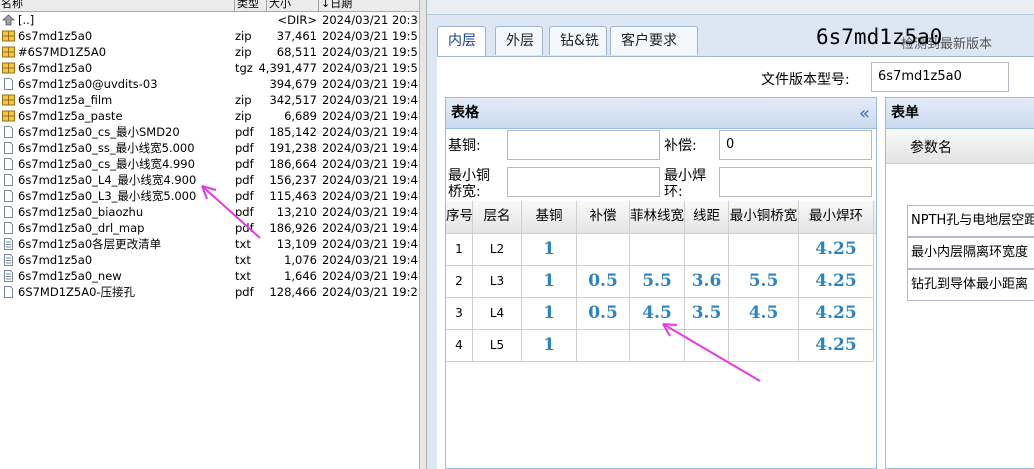  What do you see at coordinates (519, 40) in the screenshot?
I see `tab-outer-layer: 外层` at bounding box center [519, 40].